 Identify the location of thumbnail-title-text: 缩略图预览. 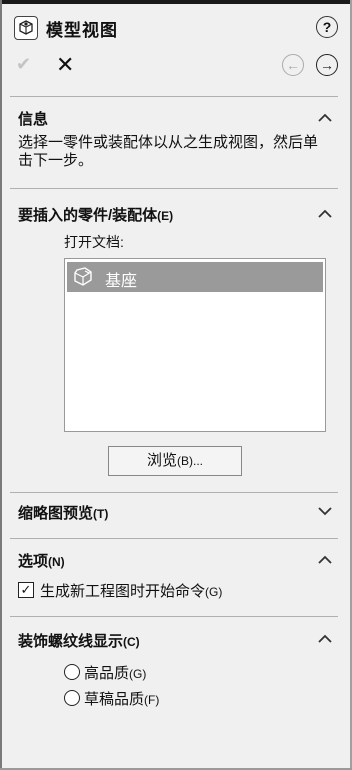
(56, 513).